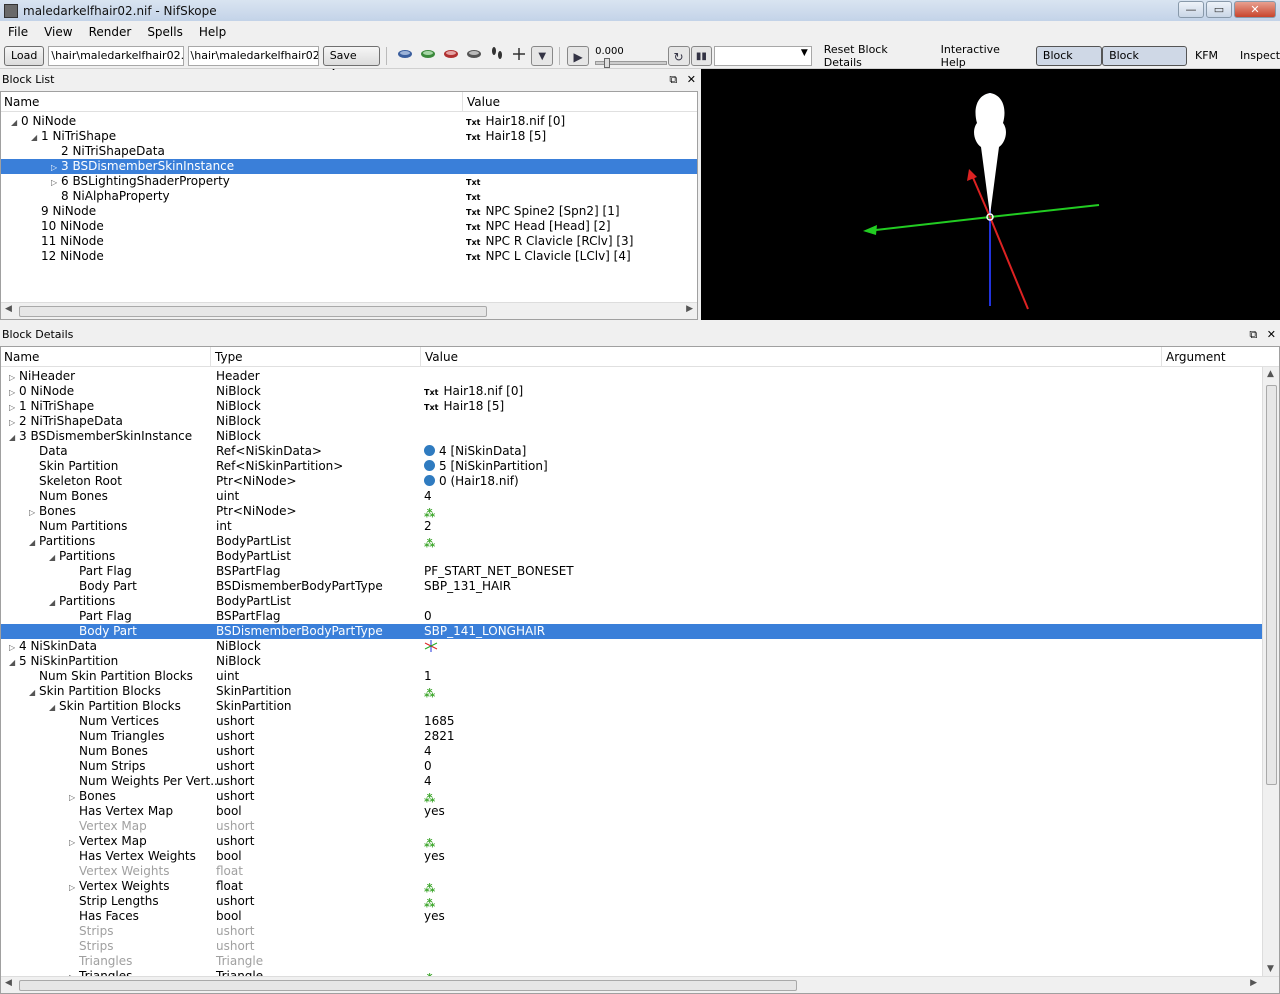 This screenshot has width=1280, height=994. I want to click on load-button: Load, so click(24, 55).